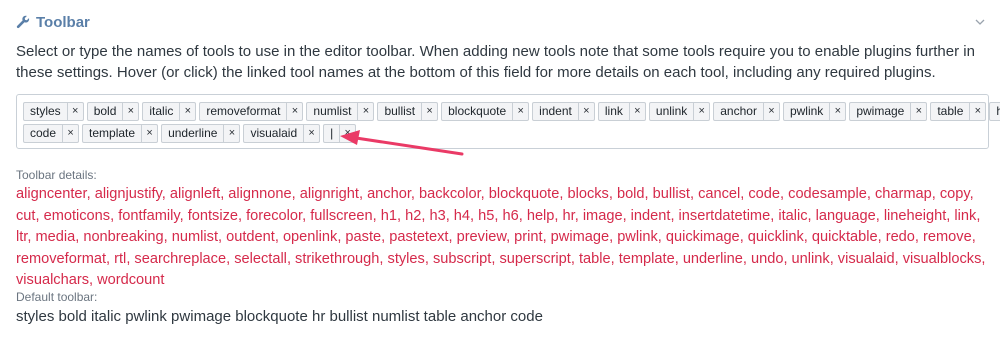  Describe the element at coordinates (900, 237) in the screenshot. I see `tool-link: redo` at that location.